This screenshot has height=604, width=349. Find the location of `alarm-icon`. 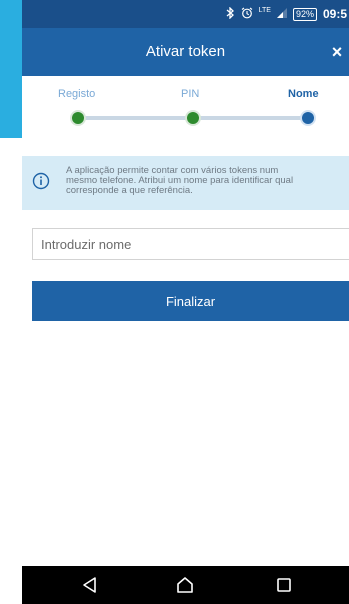

alarm-icon is located at coordinates (247, 14).